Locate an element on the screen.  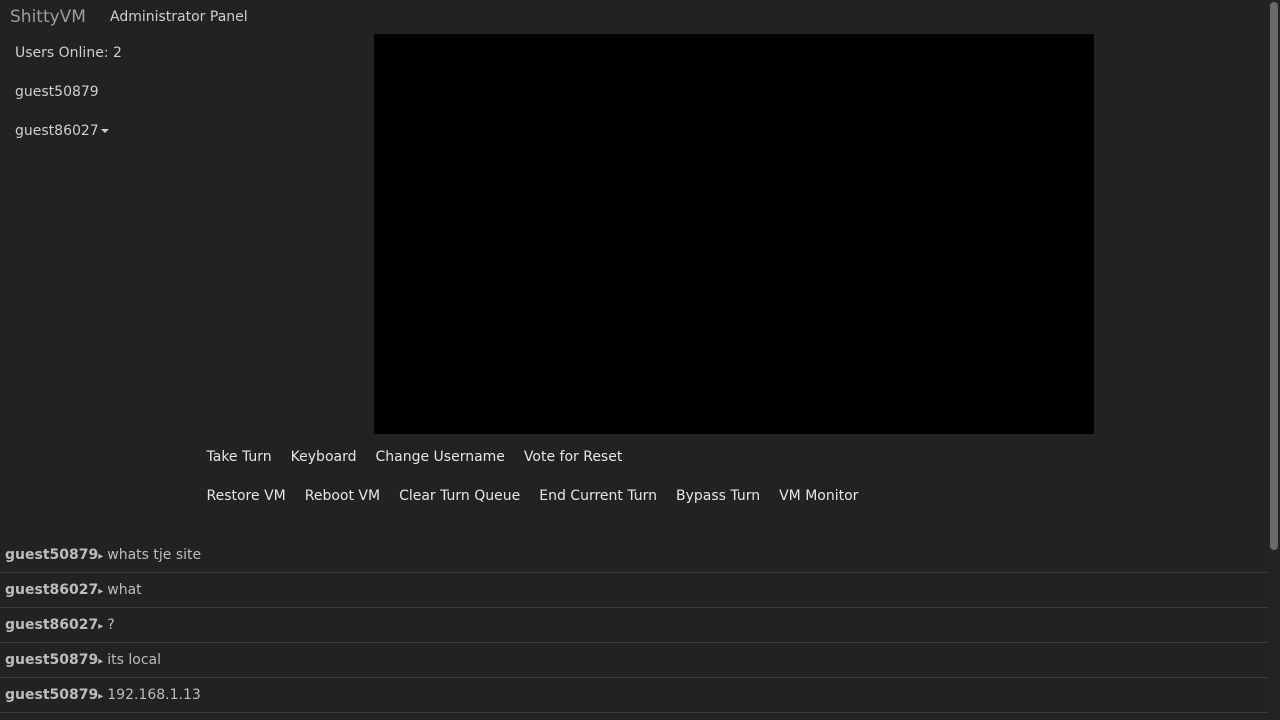
admin-panel-link: Administrator Panel is located at coordinates (179, 17).